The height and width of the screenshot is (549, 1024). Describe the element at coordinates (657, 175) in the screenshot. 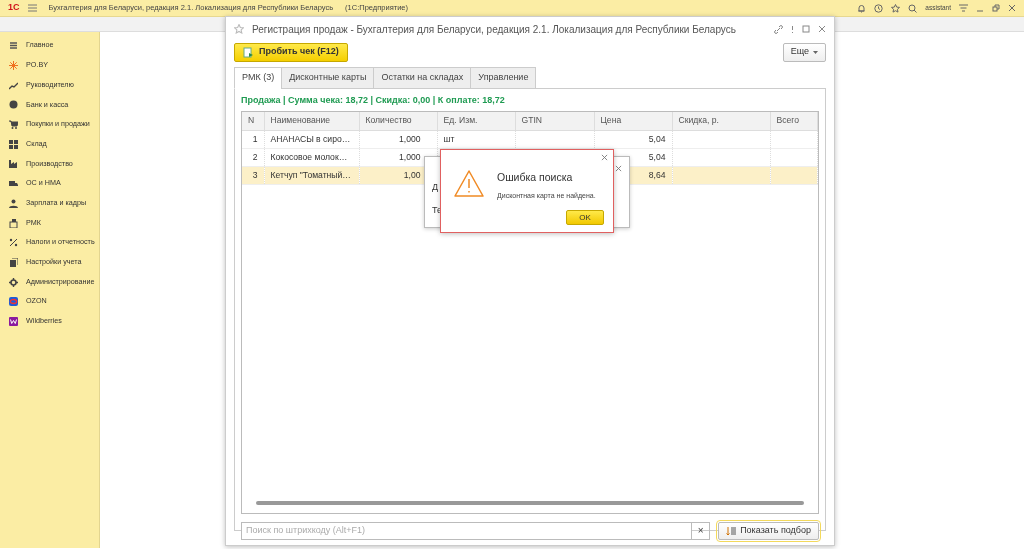

I see `table-cell: 8,64` at that location.